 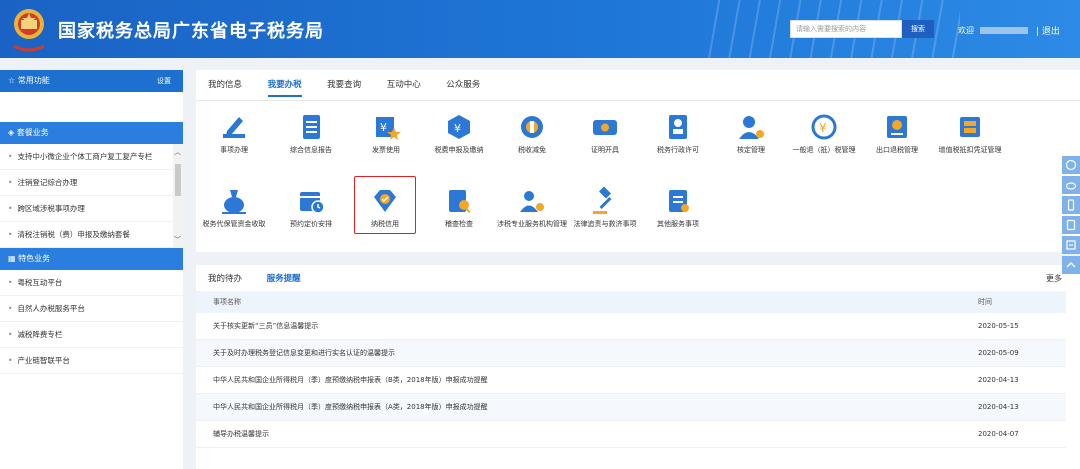 I want to click on logout-label: 退出, so click(x=1050, y=32).